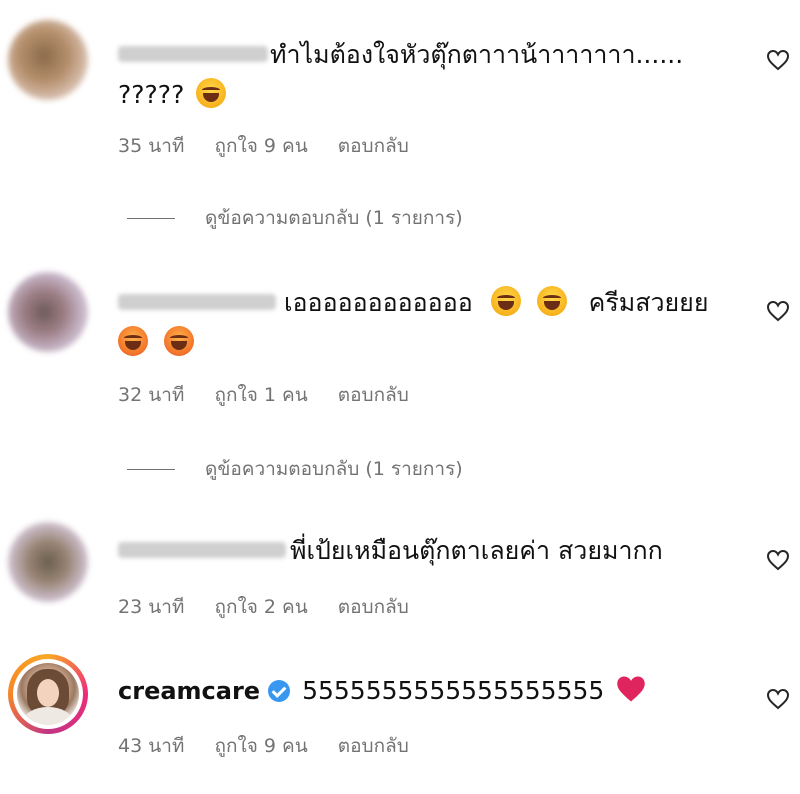 The width and height of the screenshot is (800, 794). I want to click on likes-count: ถูกใจ 2 คน, so click(260, 607).